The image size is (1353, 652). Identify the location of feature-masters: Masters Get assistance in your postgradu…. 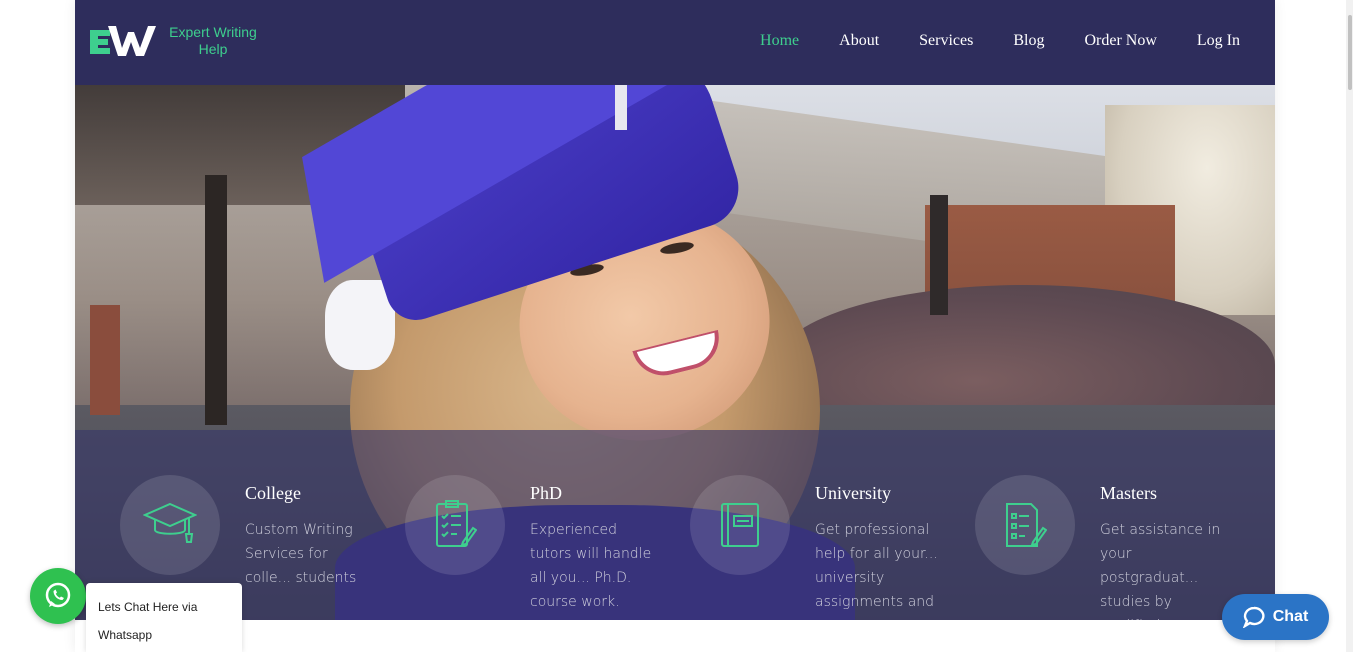
(1117, 547).